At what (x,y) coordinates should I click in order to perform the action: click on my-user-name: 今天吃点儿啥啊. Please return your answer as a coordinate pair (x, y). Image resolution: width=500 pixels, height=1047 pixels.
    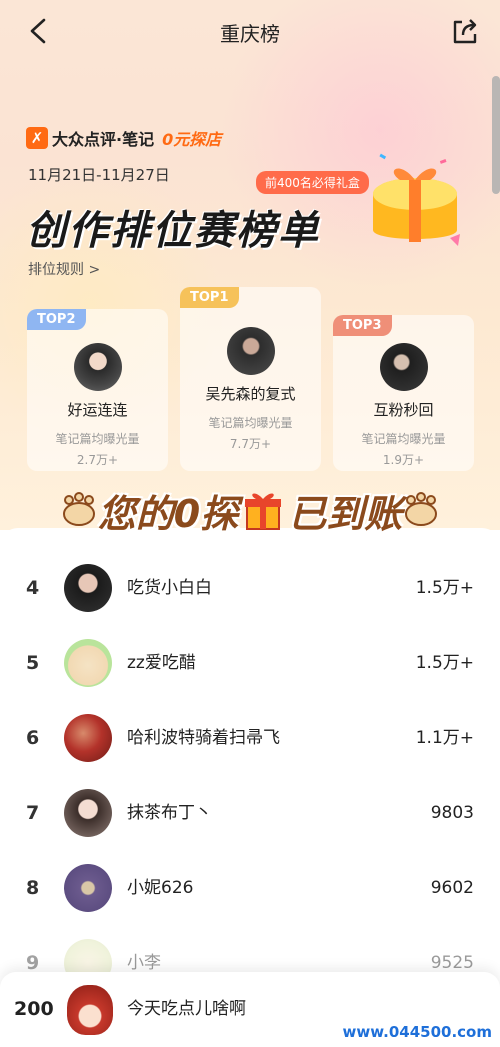
    Looking at the image, I should click on (186, 1009).